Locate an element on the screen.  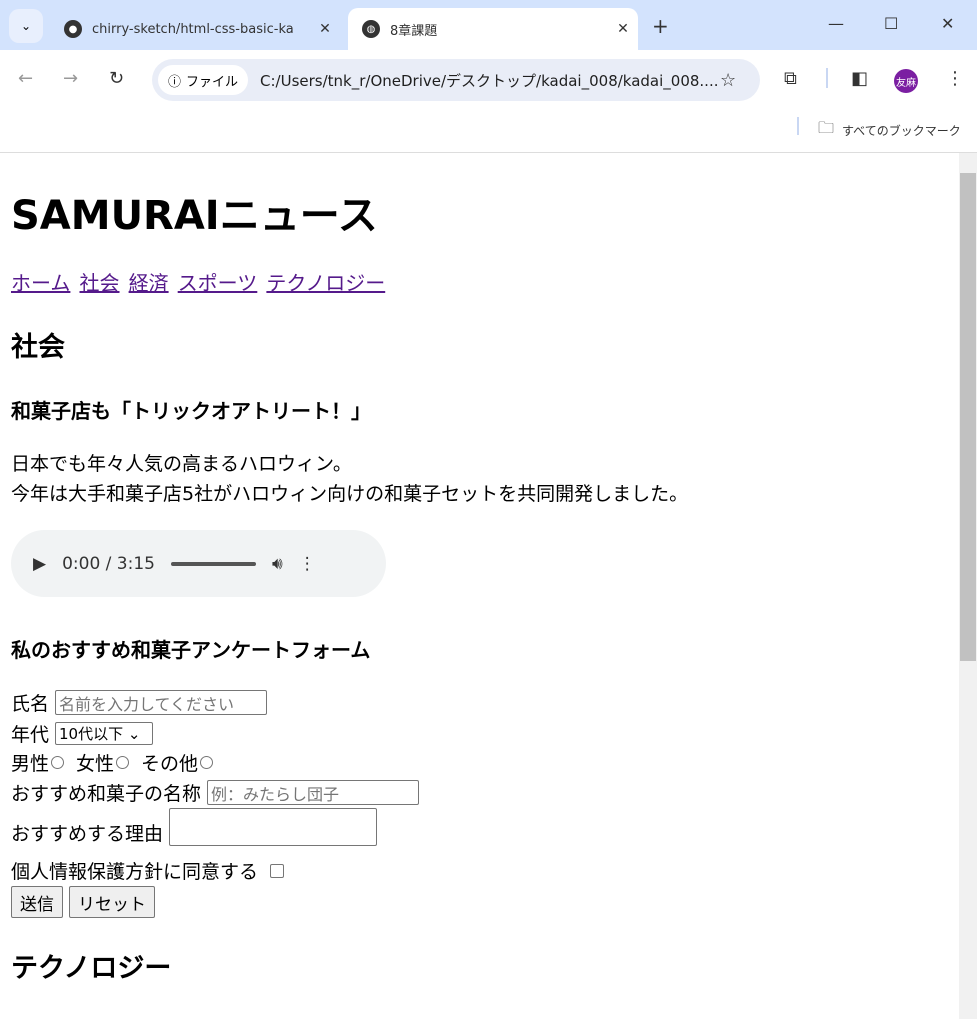
more-options-icon: ⋮ is located at coordinates (307, 564).